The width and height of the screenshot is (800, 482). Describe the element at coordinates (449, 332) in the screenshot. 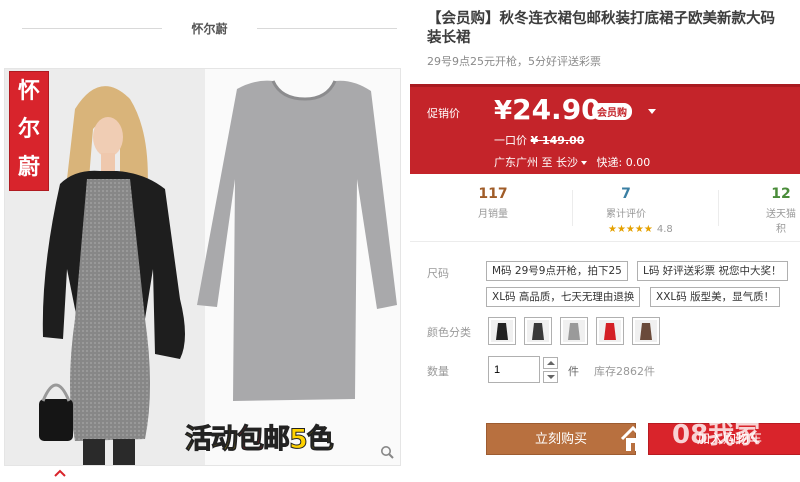

I see `color-label: 颜色分类` at that location.